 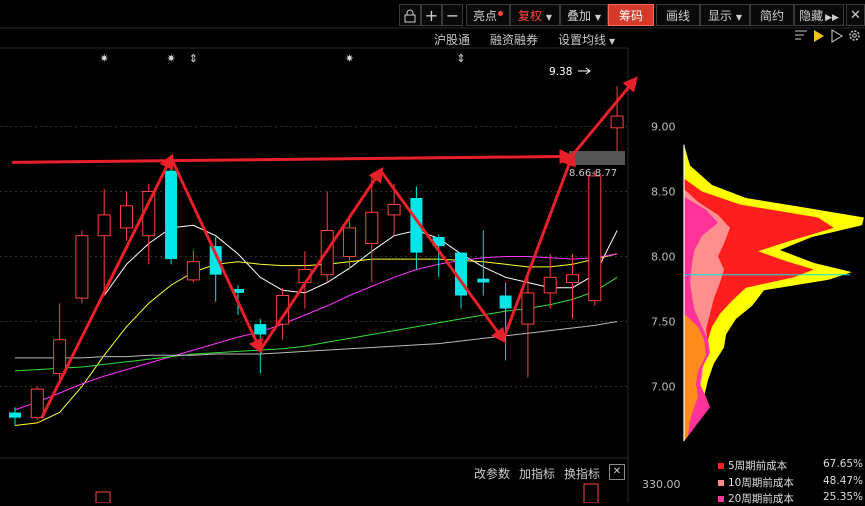 I want to click on close-indicator-icon: ✕, so click(x=617, y=472).